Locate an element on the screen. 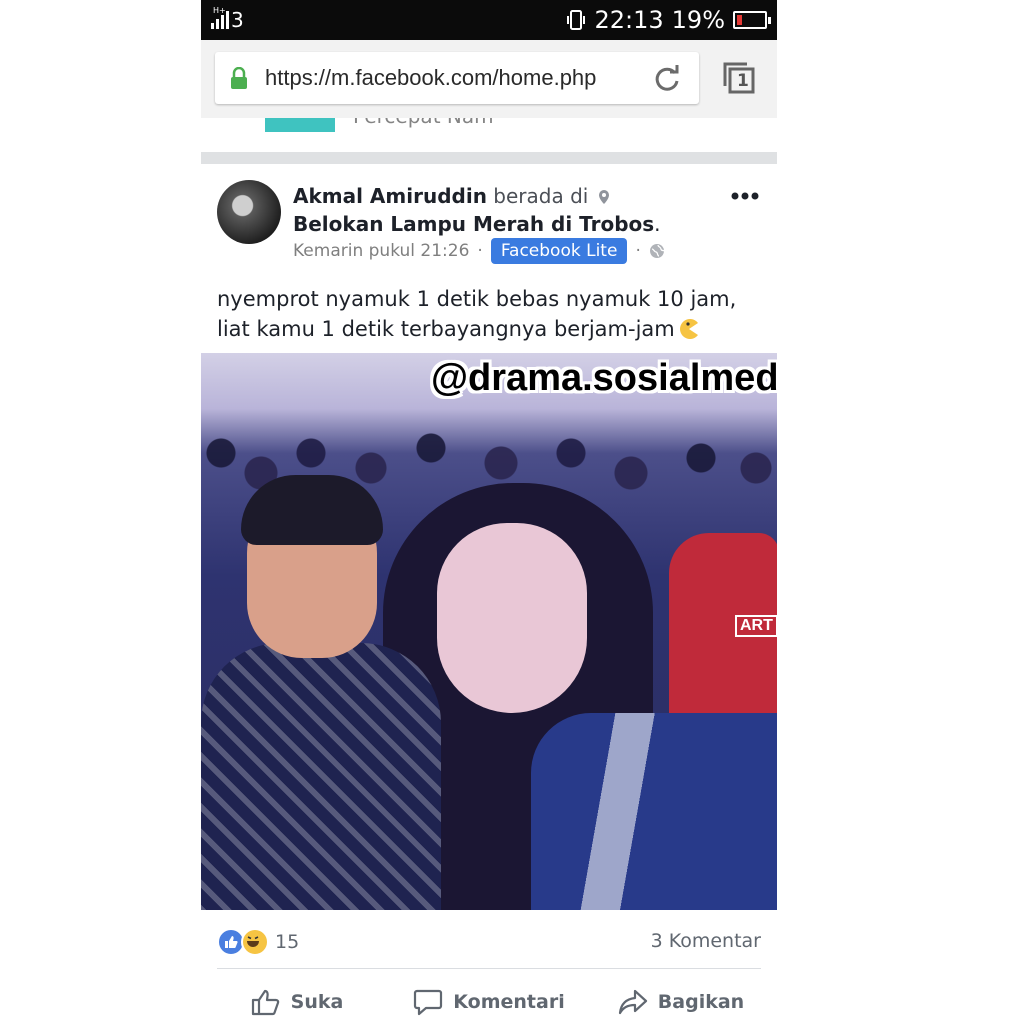 The width and height of the screenshot is (1024, 1024). actions-divider is located at coordinates (489, 968).